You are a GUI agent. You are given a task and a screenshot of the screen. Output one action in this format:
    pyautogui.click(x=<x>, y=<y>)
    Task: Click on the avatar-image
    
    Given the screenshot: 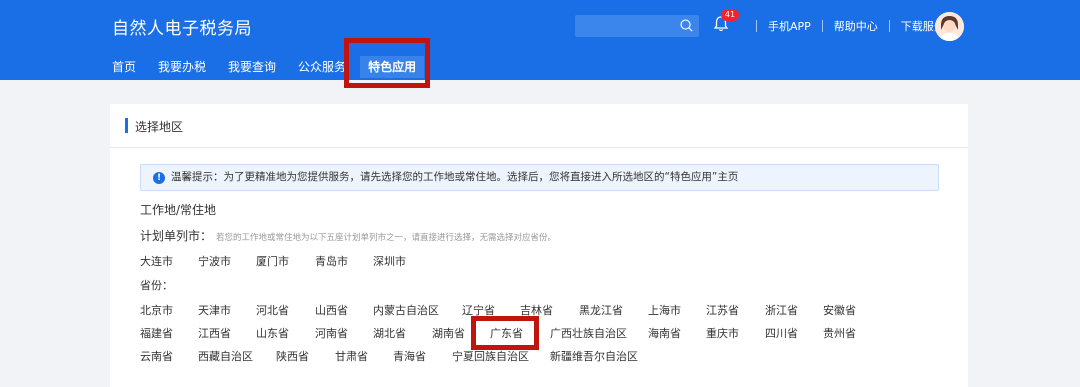 What is the action you would take?
    pyautogui.click(x=949, y=26)
    